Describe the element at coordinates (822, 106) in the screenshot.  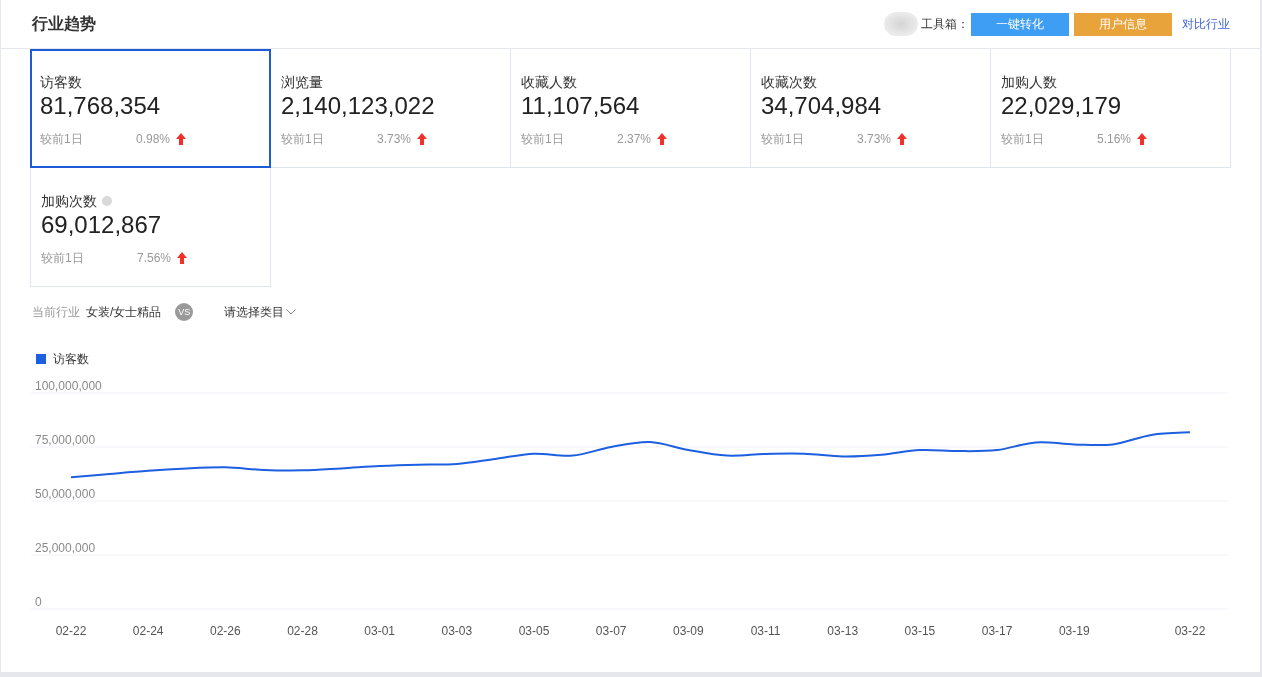
I see `metric-value: 34,704,984` at that location.